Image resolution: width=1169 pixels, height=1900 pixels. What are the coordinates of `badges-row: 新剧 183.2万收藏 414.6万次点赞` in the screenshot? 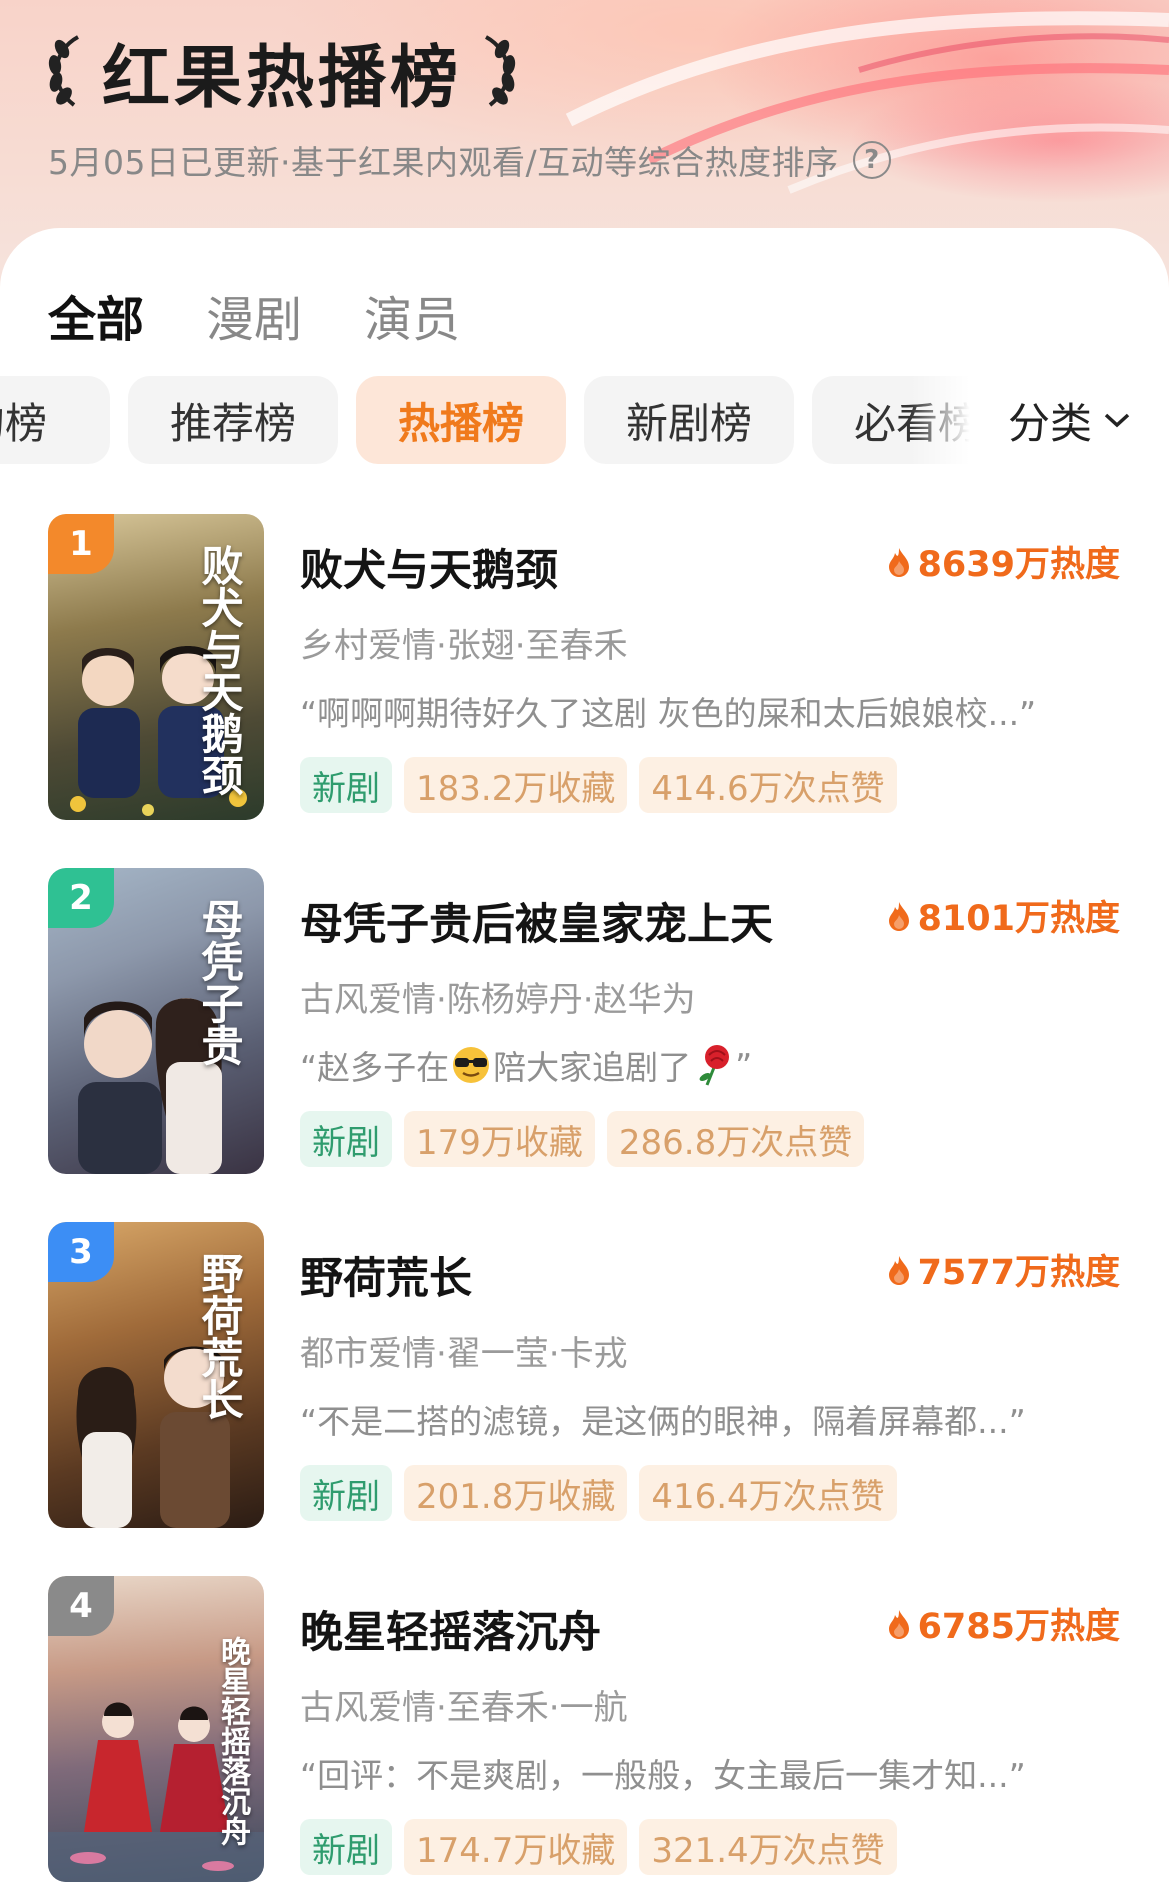 It's located at (715, 785).